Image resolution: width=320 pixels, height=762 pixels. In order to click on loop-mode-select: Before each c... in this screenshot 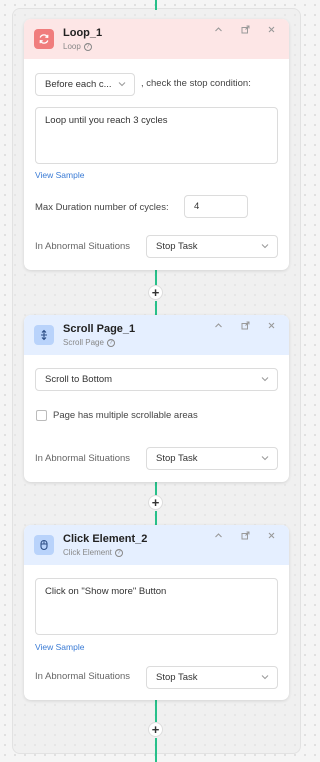, I will do `click(85, 84)`.